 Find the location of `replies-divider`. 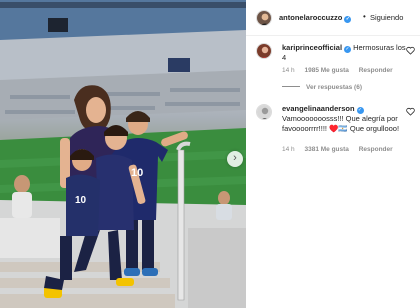

replies-divider is located at coordinates (291, 86).